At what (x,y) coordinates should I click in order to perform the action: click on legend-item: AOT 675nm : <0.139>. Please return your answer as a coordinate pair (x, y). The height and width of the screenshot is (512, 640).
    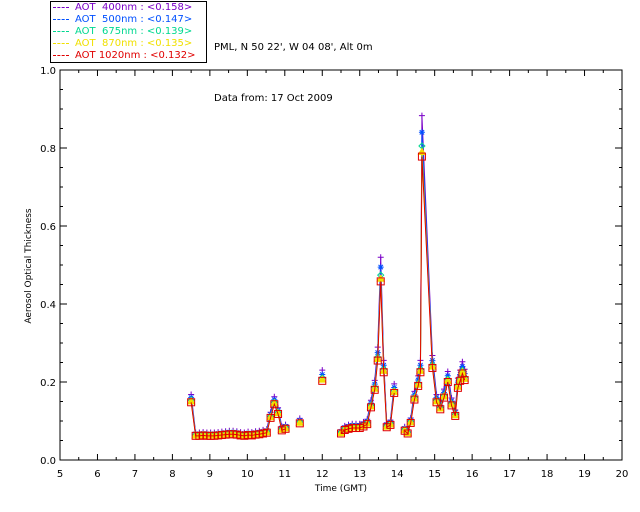
    Looking at the image, I should click on (122, 32).